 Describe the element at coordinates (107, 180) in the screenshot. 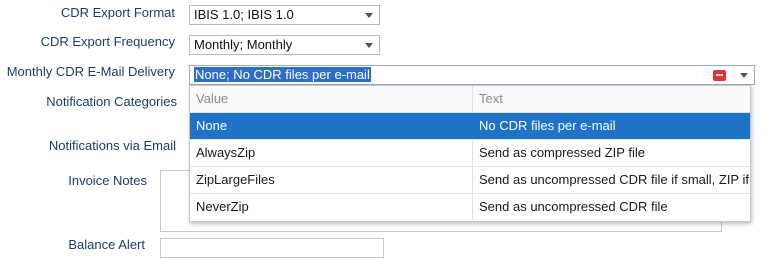

I see `invoice-notes-label: Invoice Notes` at that location.